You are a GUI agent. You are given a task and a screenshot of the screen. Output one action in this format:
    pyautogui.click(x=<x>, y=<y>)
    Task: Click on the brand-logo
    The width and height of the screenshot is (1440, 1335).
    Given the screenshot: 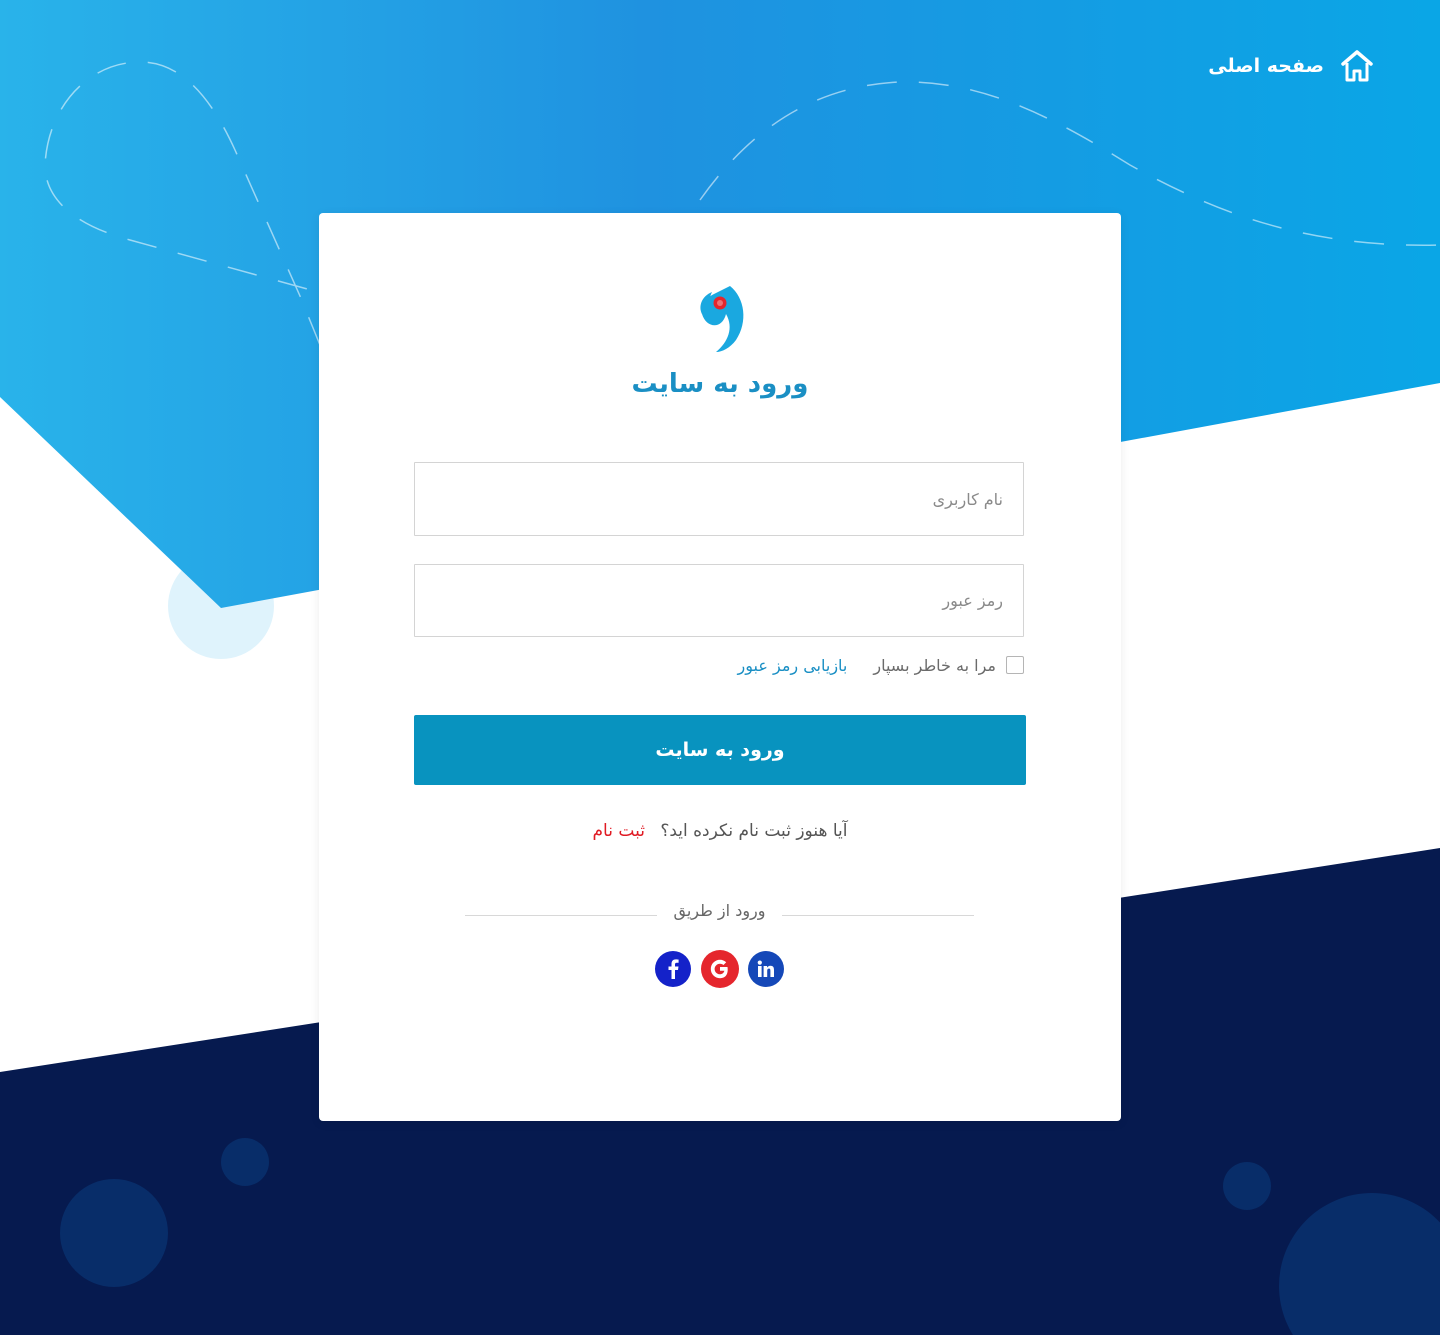 What is the action you would take?
    pyautogui.click(x=720, y=319)
    